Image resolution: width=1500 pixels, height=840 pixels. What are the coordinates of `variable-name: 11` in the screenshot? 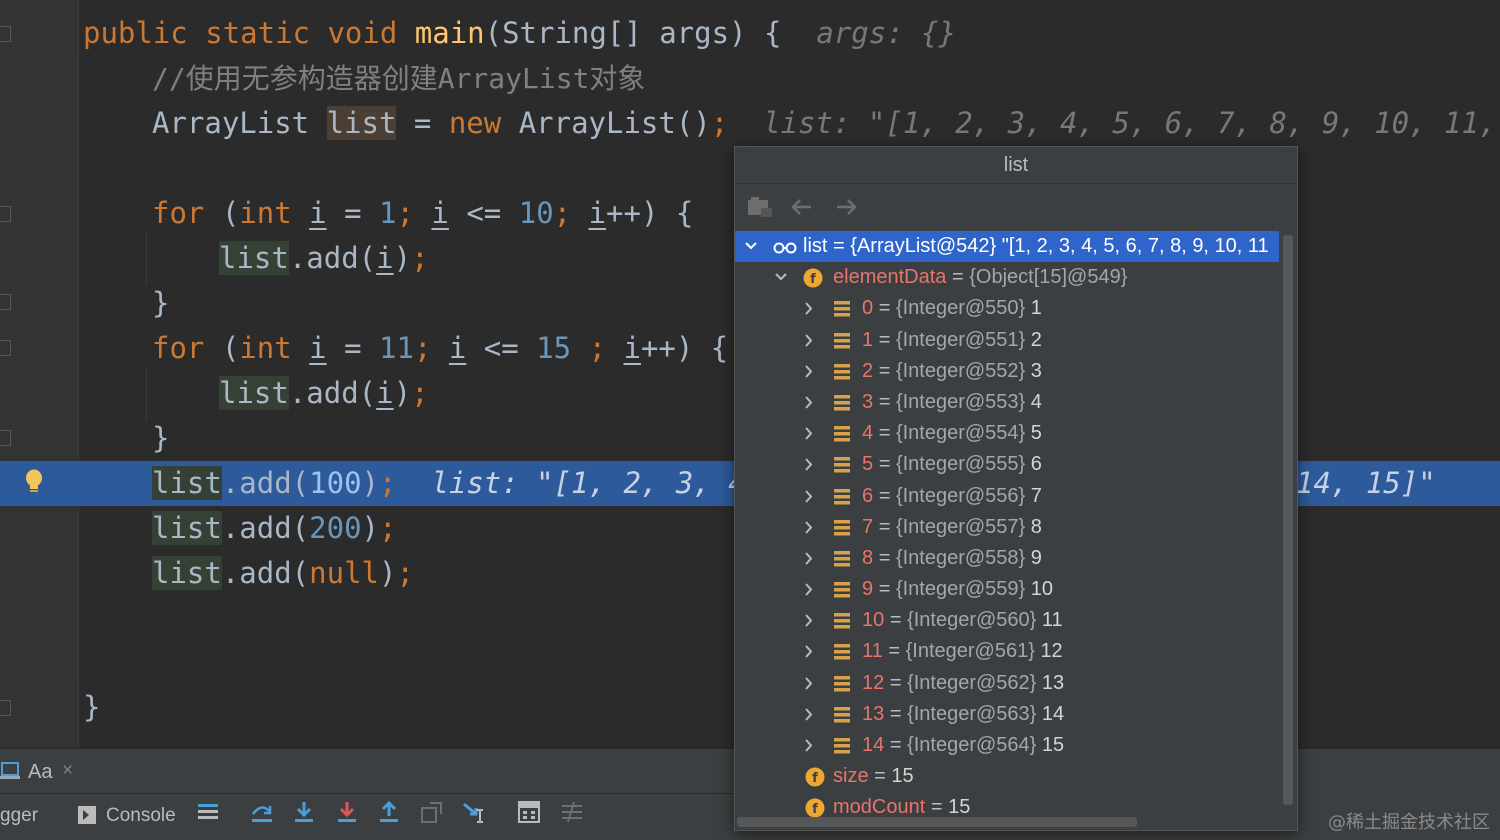 It's located at (872, 651).